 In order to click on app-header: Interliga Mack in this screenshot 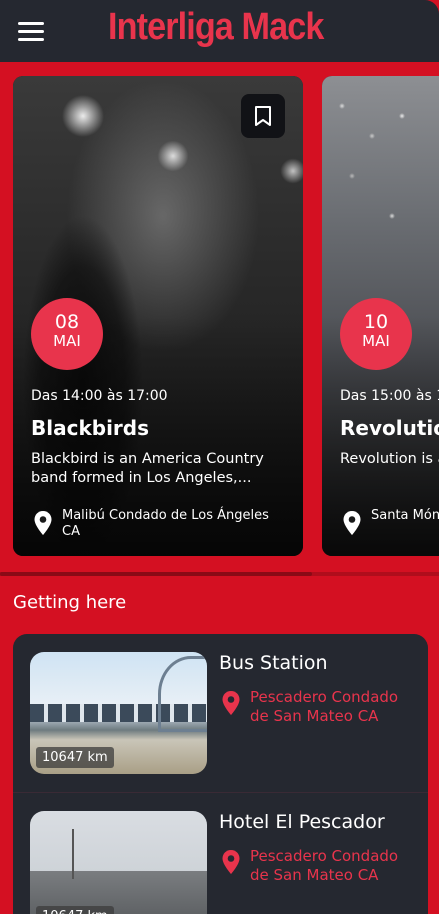, I will do `click(219, 31)`.